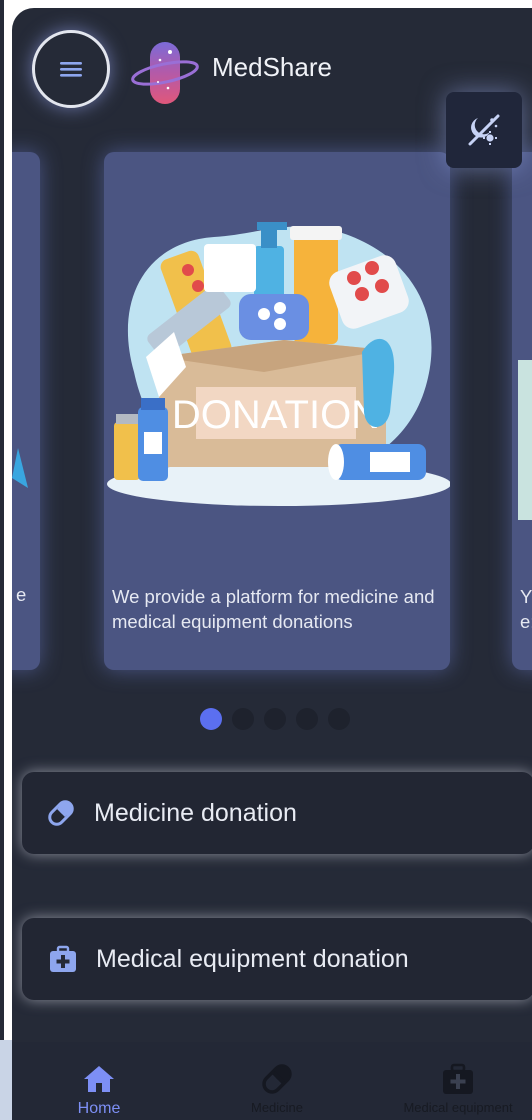  What do you see at coordinates (2, 560) in the screenshot?
I see `edge-bar` at bounding box center [2, 560].